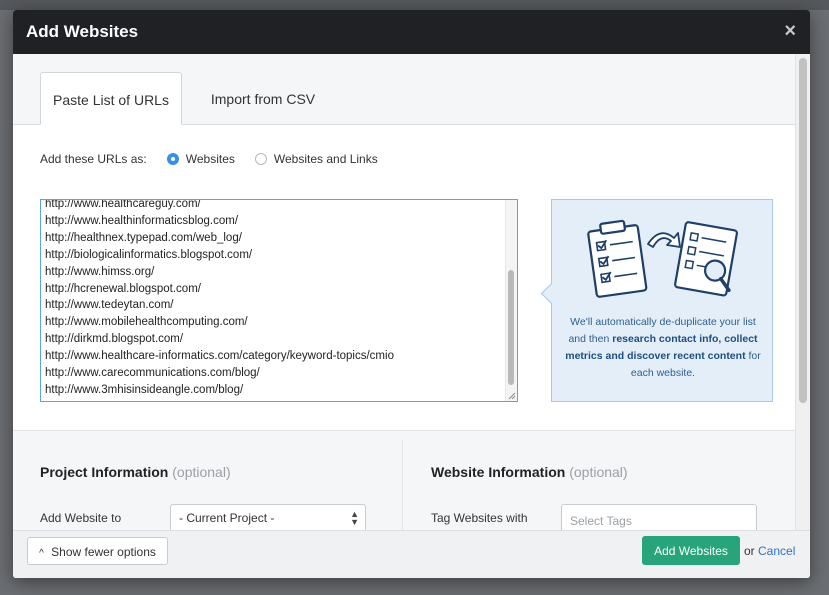 This screenshot has height=595, width=829. I want to click on add-website-to-label: Add Website to, so click(81, 518).